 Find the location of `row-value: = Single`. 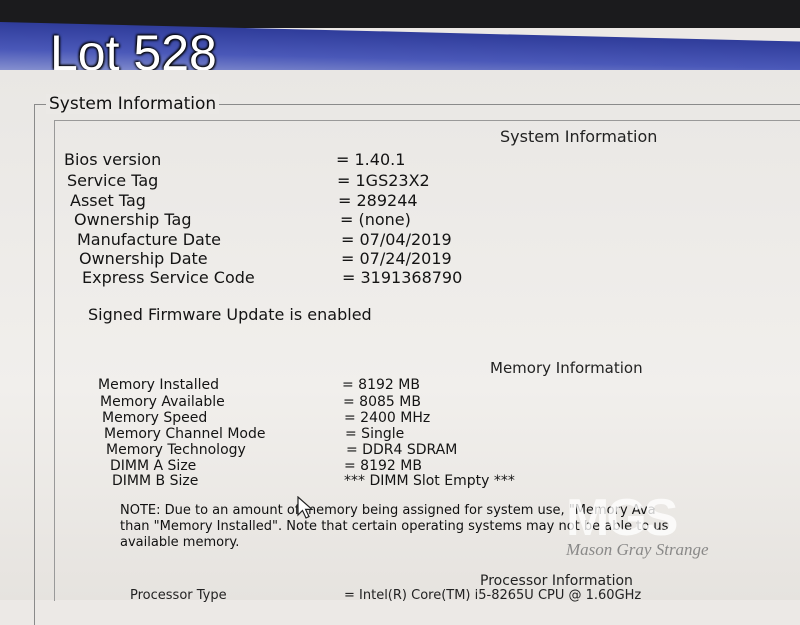

row-value: = Single is located at coordinates (375, 434).